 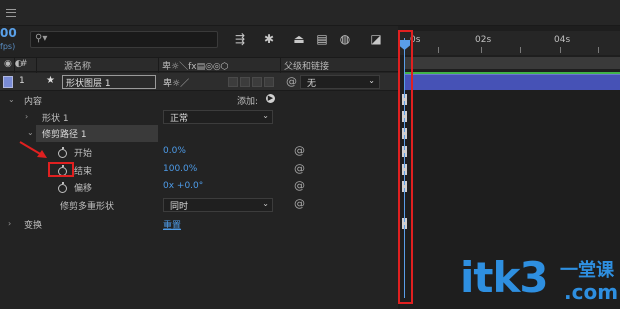 What do you see at coordinates (83, 154) in the screenshot?
I see `start-label: 开始` at bounding box center [83, 154].